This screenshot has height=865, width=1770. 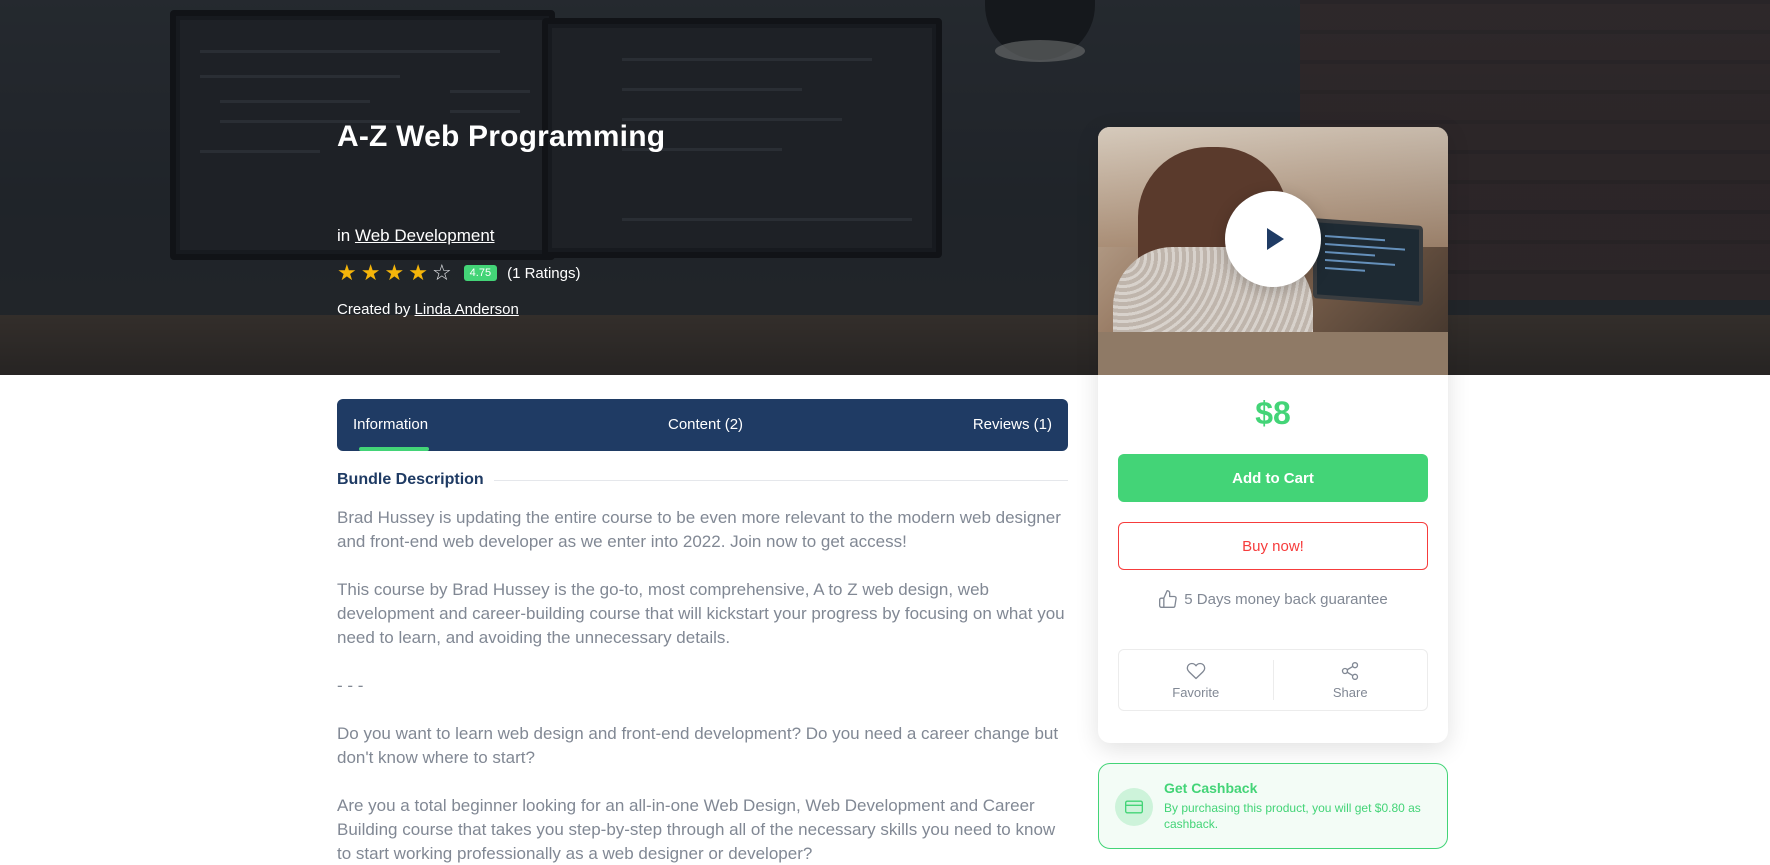 I want to click on category-prefix: in, so click(x=344, y=235).